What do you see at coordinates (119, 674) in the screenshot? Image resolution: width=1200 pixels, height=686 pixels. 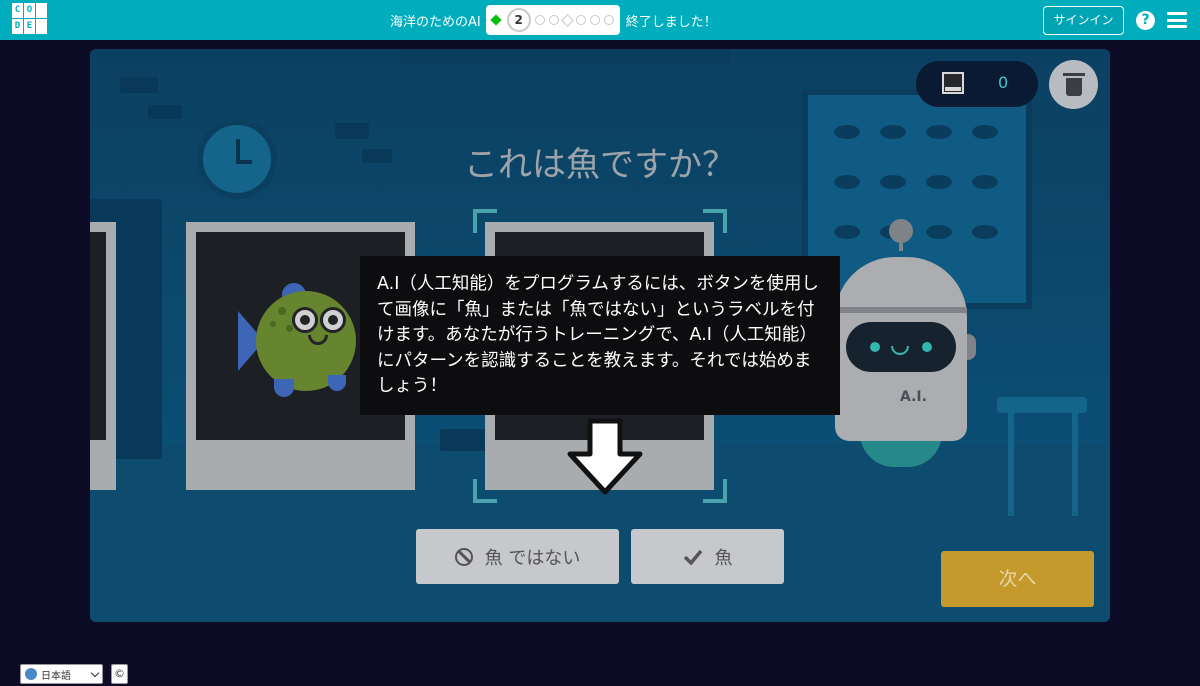 I see `copyright-button: ©` at bounding box center [119, 674].